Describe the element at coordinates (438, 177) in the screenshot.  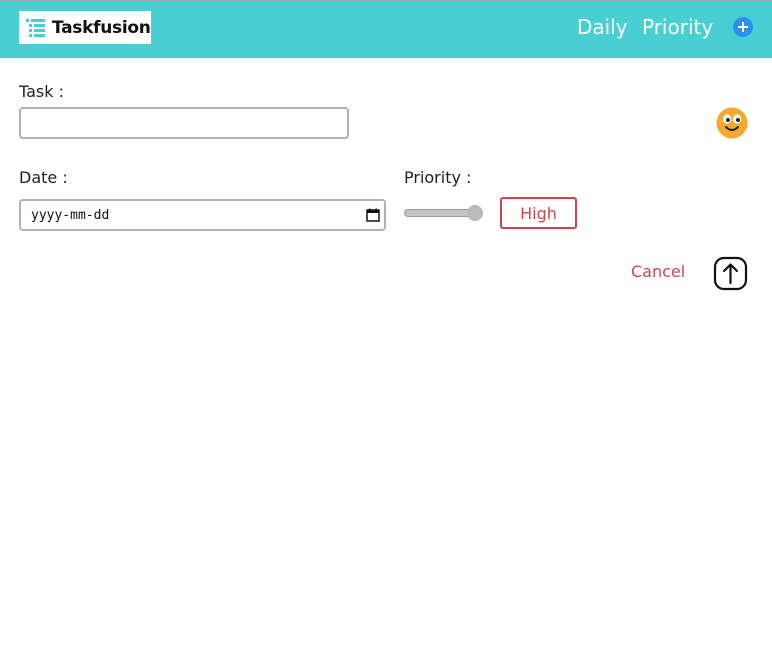
I see `priority-label: Priority :` at that location.